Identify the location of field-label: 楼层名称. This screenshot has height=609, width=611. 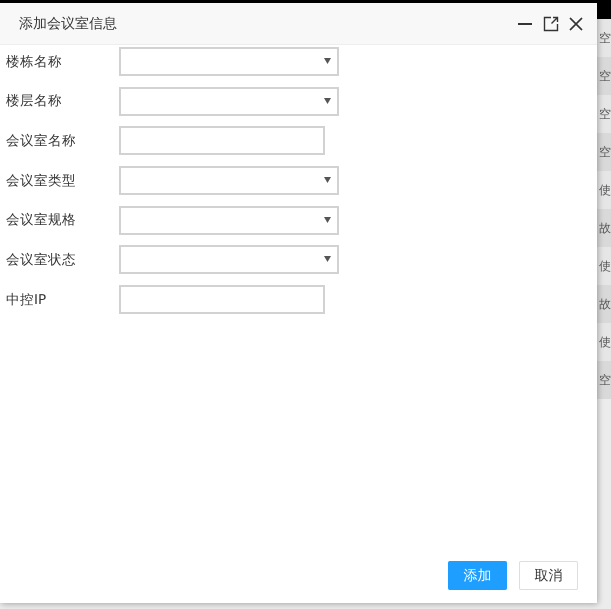
(34, 101).